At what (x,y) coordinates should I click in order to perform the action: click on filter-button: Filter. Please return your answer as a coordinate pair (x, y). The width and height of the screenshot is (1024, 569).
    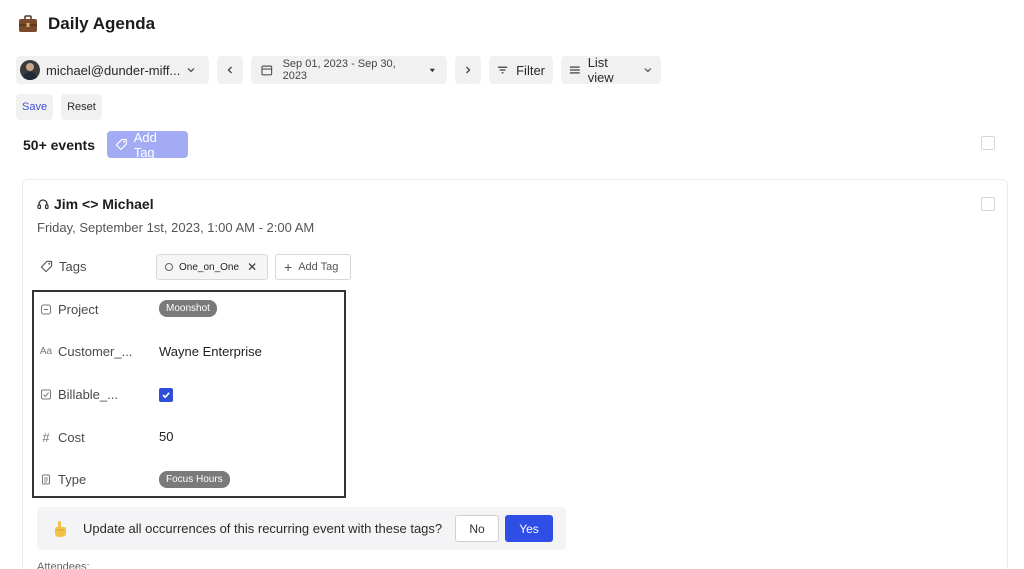
    Looking at the image, I should click on (521, 70).